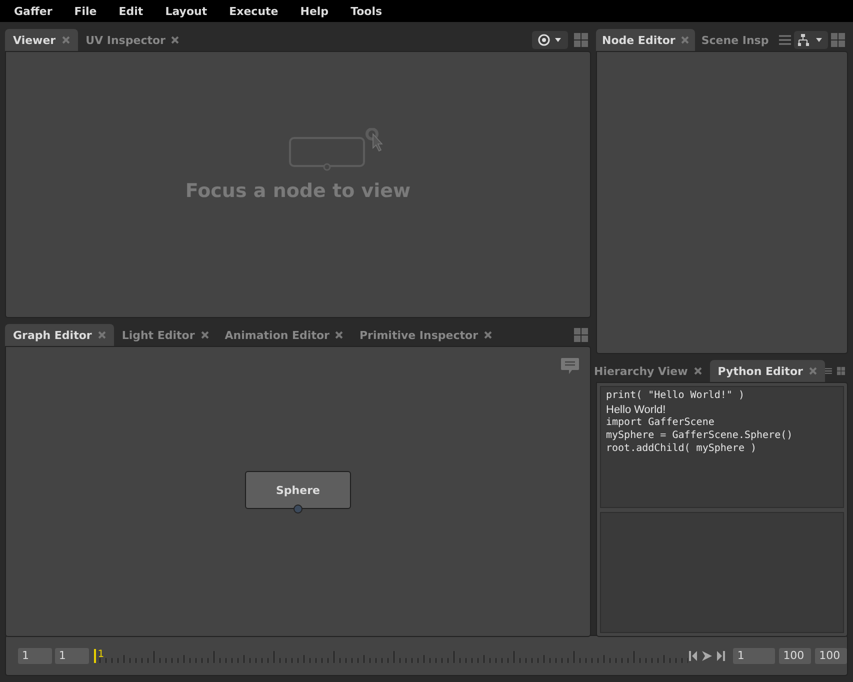 This screenshot has width=853, height=682. What do you see at coordinates (131, 11) in the screenshot?
I see `menu-item: Edit` at bounding box center [131, 11].